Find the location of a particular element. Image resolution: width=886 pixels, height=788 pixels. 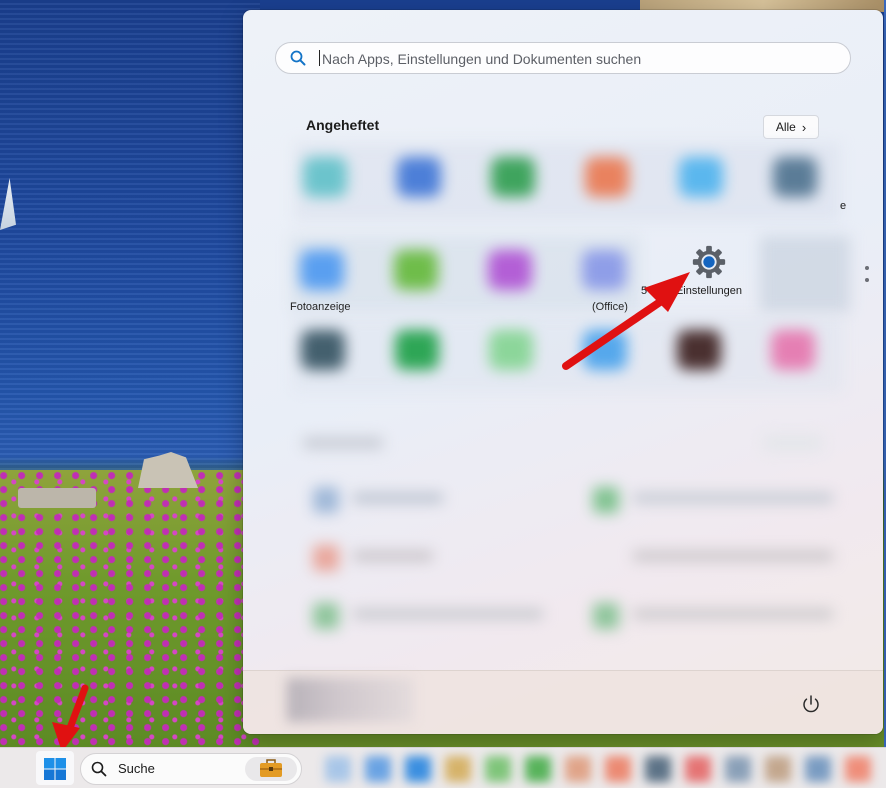

search-input is located at coordinates (577, 59).